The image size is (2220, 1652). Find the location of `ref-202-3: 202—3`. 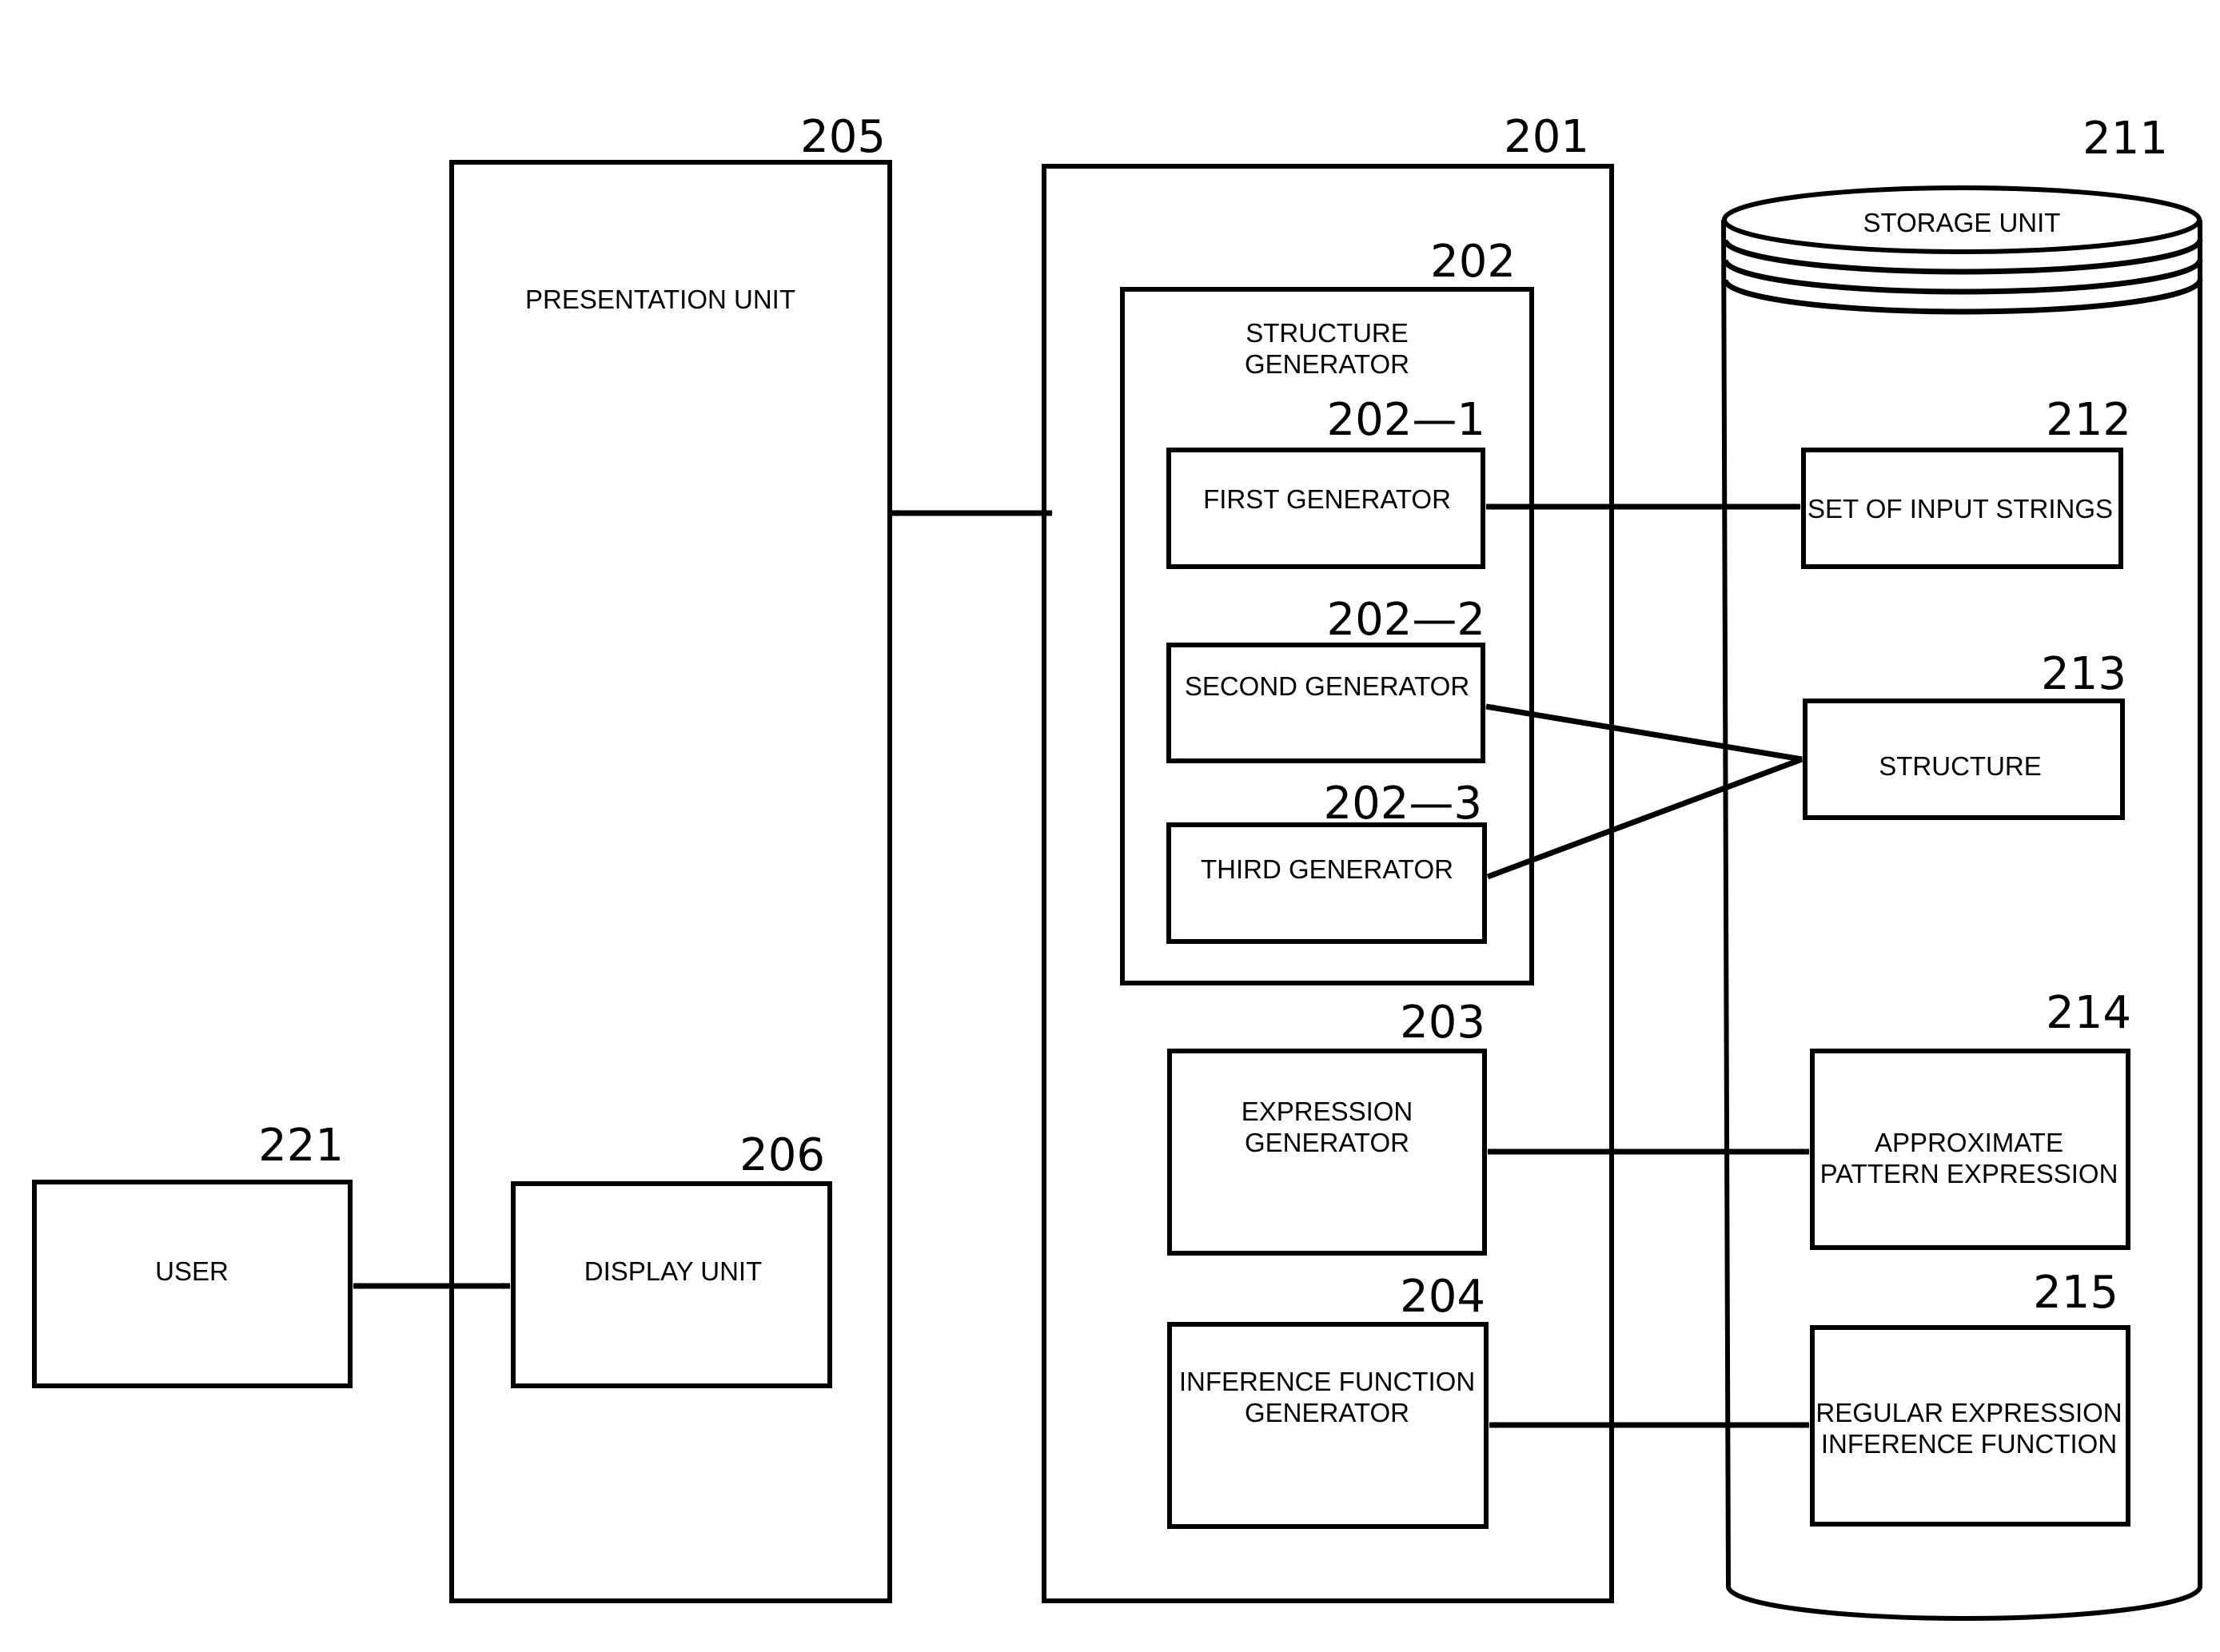

ref-202-3: 202—3 is located at coordinates (1402, 804).